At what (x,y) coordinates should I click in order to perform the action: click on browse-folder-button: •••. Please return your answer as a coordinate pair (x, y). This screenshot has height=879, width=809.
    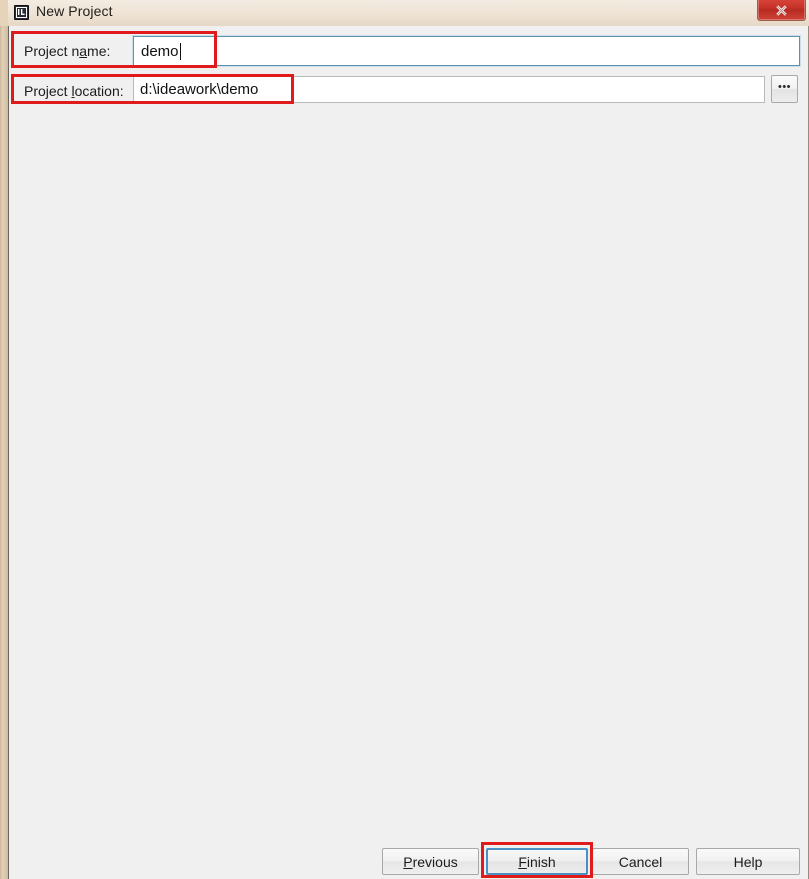
    Looking at the image, I should click on (784, 89).